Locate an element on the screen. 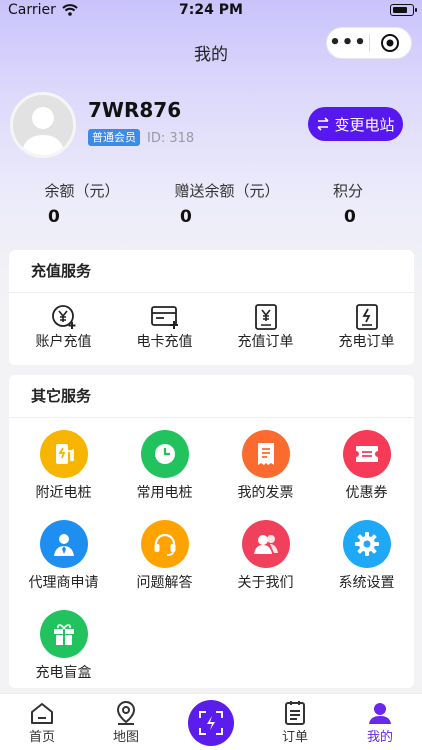 This screenshot has height=750, width=422. gear-icon is located at coordinates (366, 544).